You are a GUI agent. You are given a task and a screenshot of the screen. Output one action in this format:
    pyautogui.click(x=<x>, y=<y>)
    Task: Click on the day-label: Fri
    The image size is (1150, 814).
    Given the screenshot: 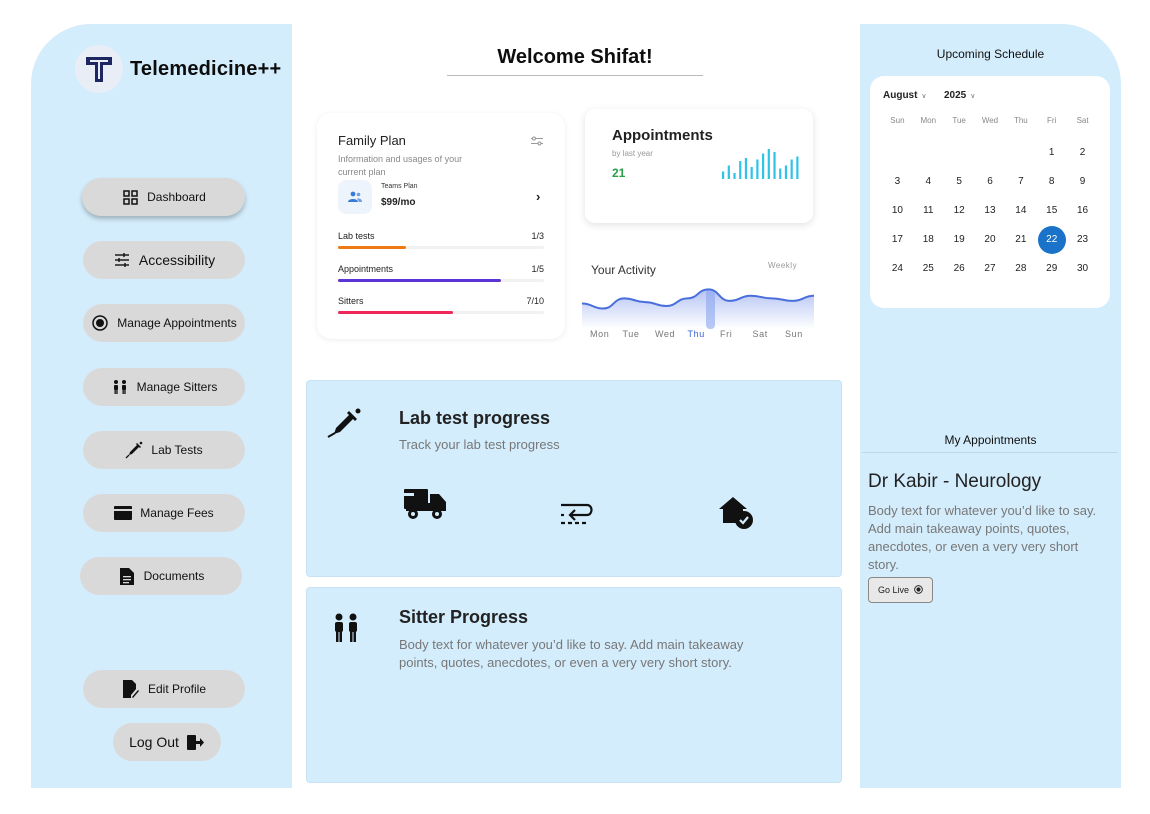 What is the action you would take?
    pyautogui.click(x=726, y=334)
    